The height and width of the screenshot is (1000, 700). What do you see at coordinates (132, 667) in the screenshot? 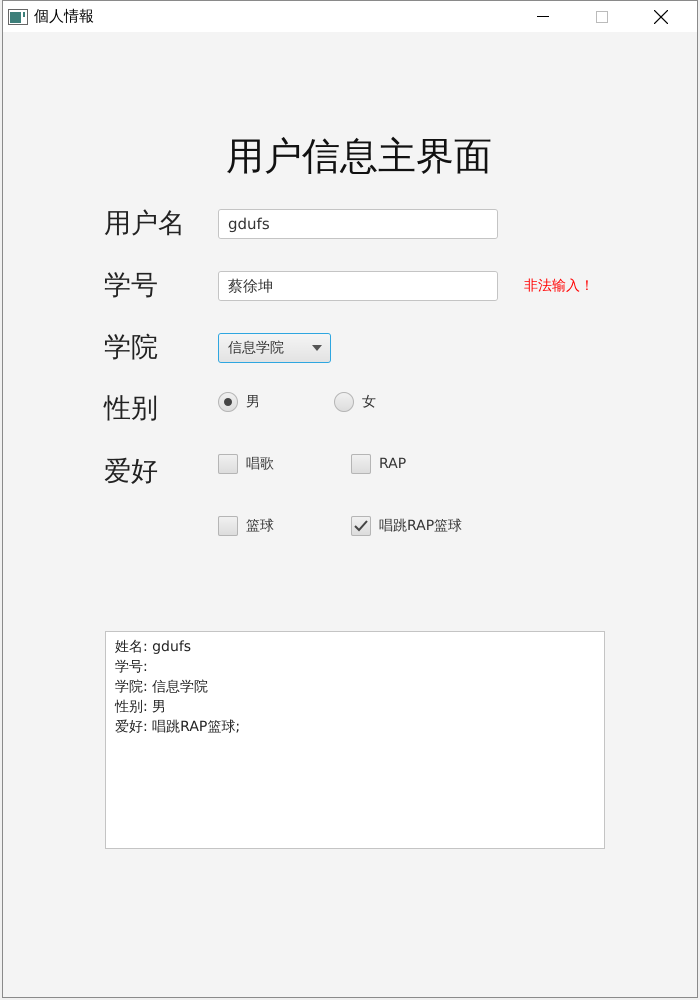
I see `output-line: 学号:` at bounding box center [132, 667].